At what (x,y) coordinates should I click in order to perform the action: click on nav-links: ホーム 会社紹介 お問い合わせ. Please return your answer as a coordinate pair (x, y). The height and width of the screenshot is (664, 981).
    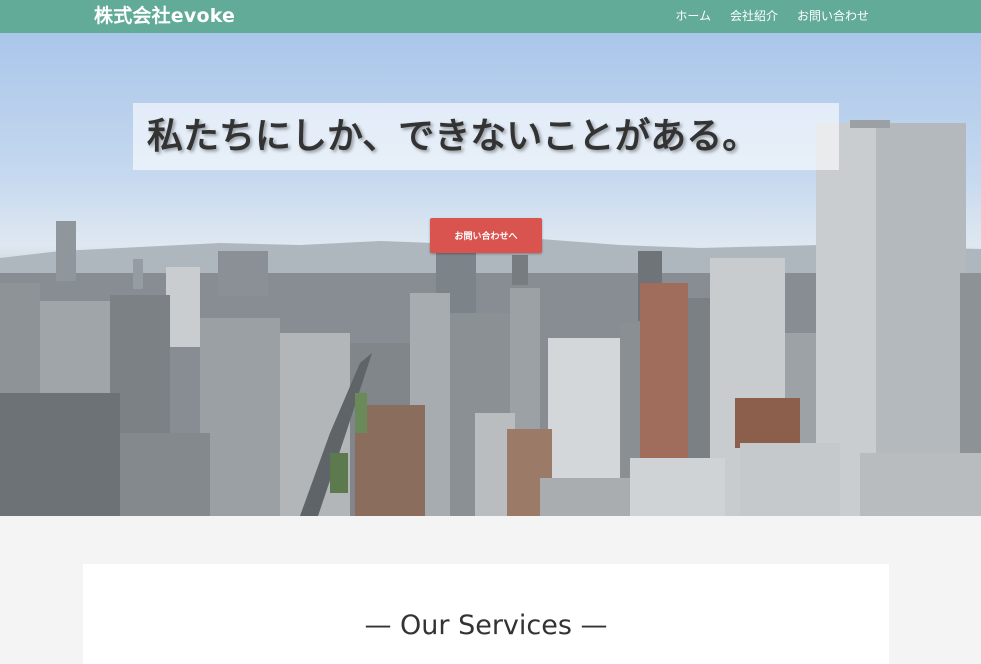
    Looking at the image, I should click on (772, 16).